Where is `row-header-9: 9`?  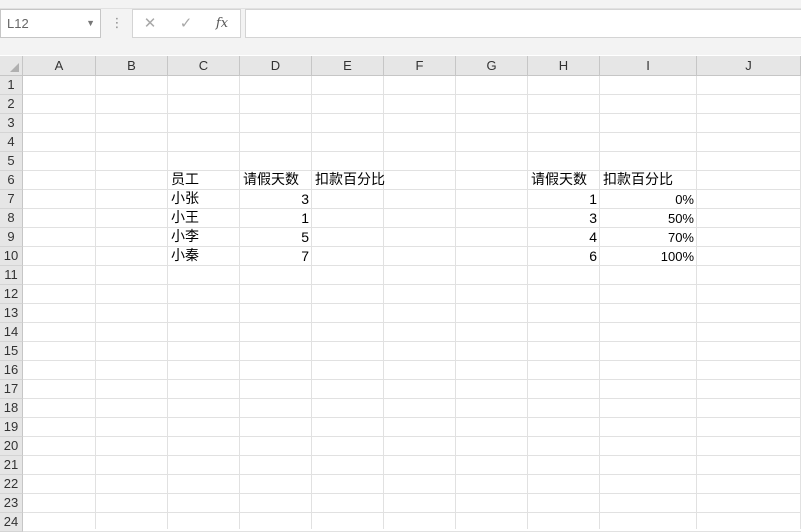
row-header-9: 9 is located at coordinates (11, 237).